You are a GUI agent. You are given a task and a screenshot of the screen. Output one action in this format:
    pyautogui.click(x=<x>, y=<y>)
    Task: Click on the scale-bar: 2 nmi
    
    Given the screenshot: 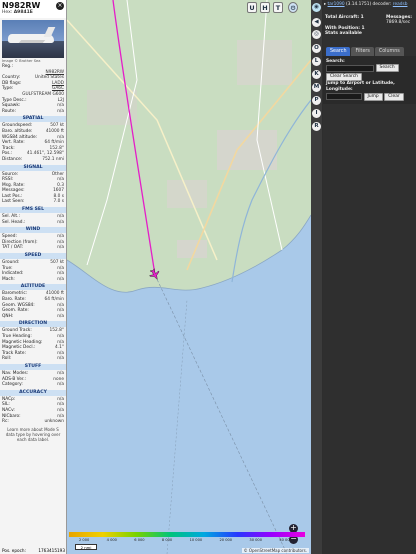 What is the action you would take?
    pyautogui.click(x=86, y=547)
    